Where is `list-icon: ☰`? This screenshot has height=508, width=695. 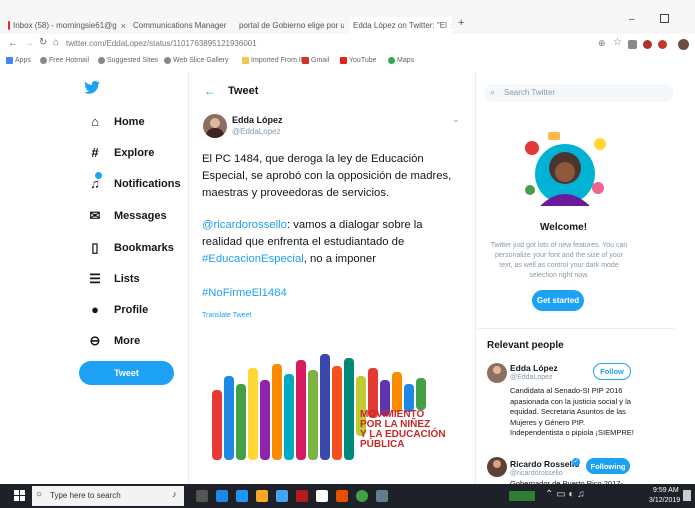
list-icon: ☰ is located at coordinates (95, 278).